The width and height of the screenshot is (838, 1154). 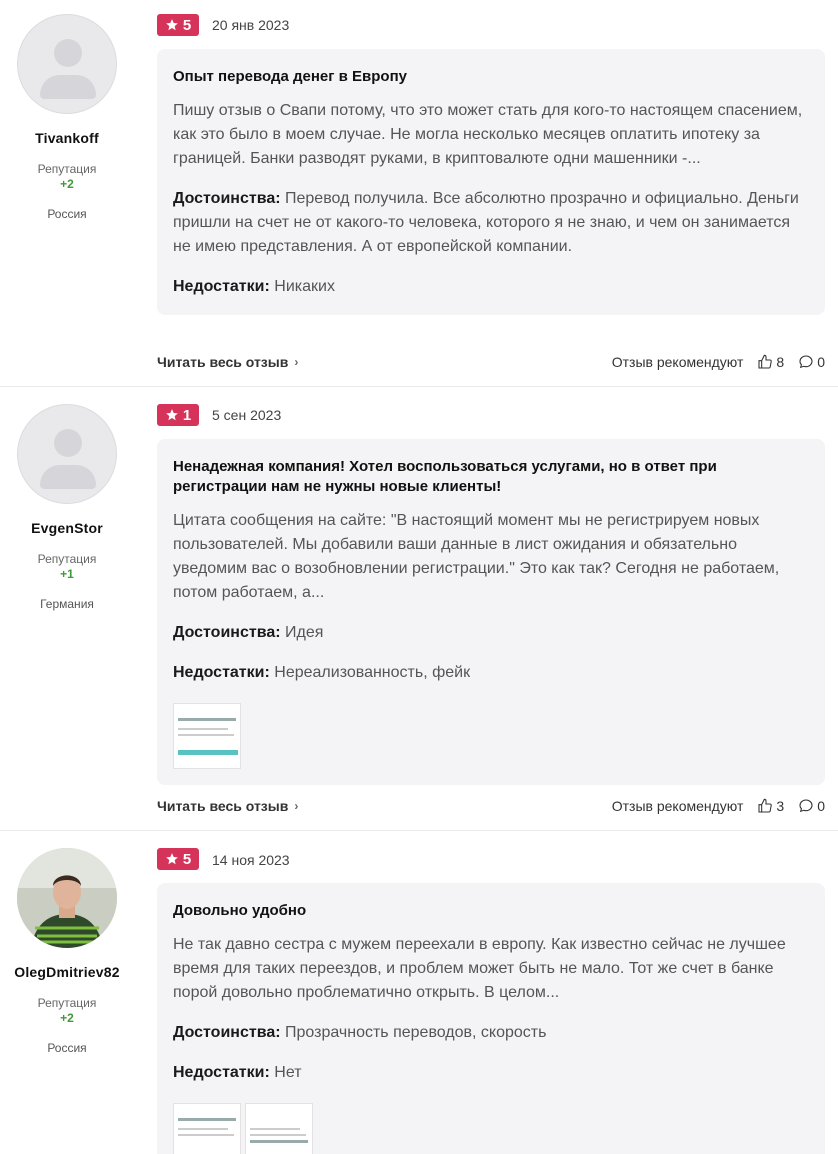 What do you see at coordinates (67, 604) in the screenshot?
I see `country: Германия` at bounding box center [67, 604].